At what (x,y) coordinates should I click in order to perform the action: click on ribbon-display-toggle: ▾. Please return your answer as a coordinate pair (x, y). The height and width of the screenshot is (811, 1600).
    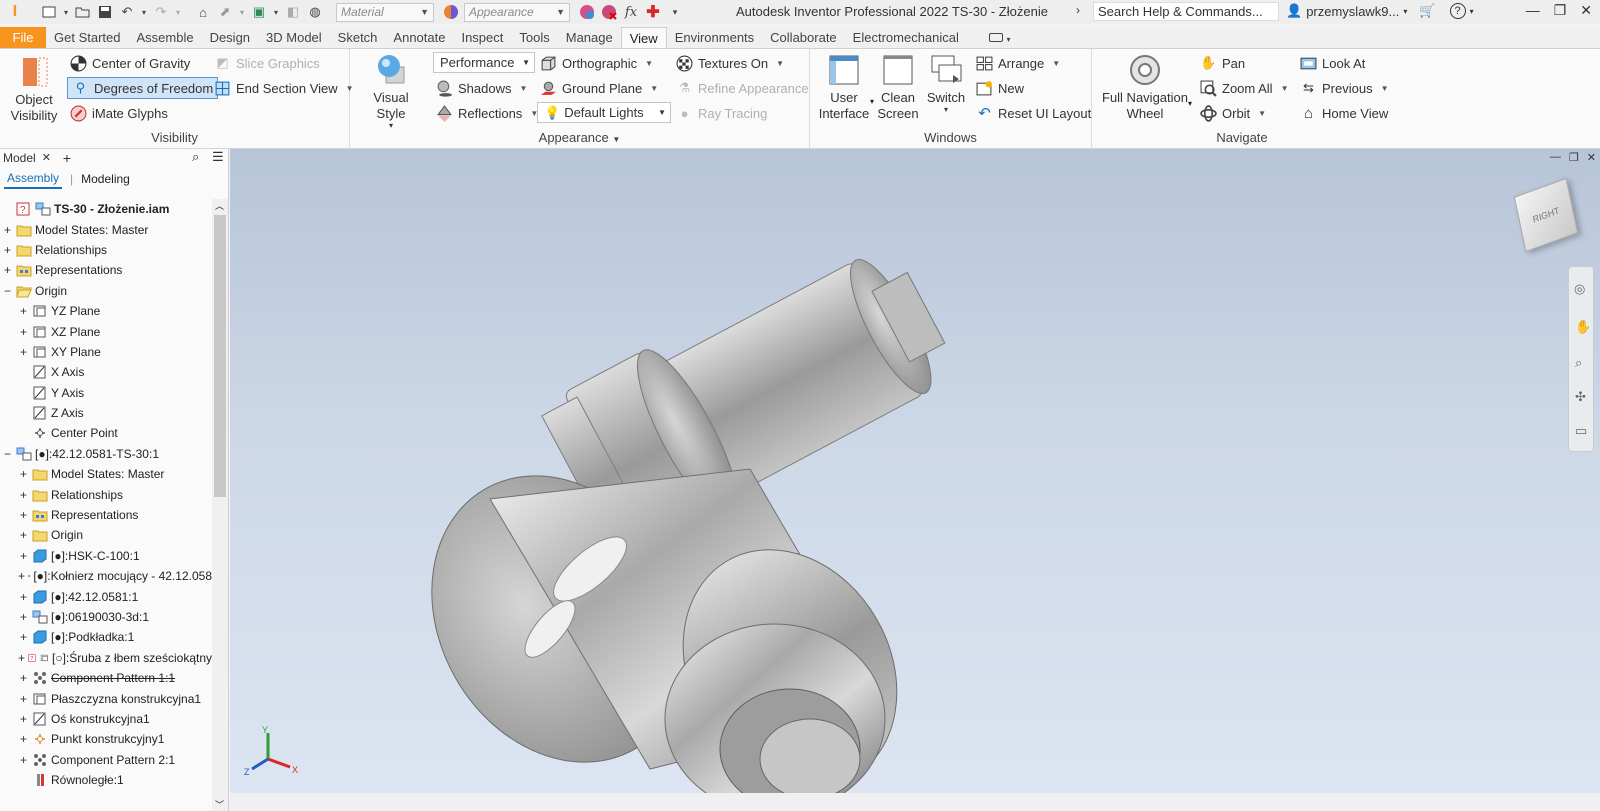
    Looking at the image, I should click on (993, 37).